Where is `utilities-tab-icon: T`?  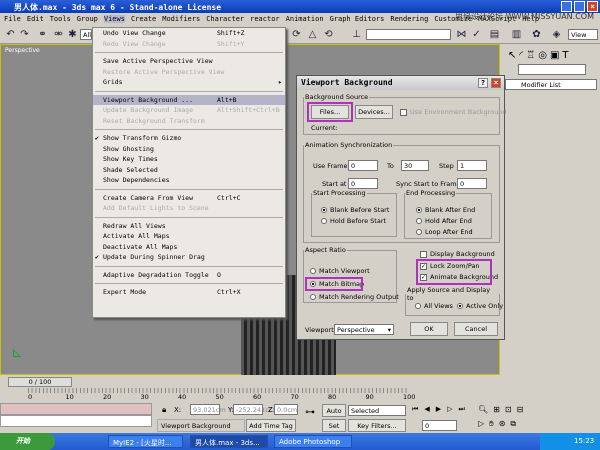 utilities-tab-icon: T is located at coordinates (565, 55).